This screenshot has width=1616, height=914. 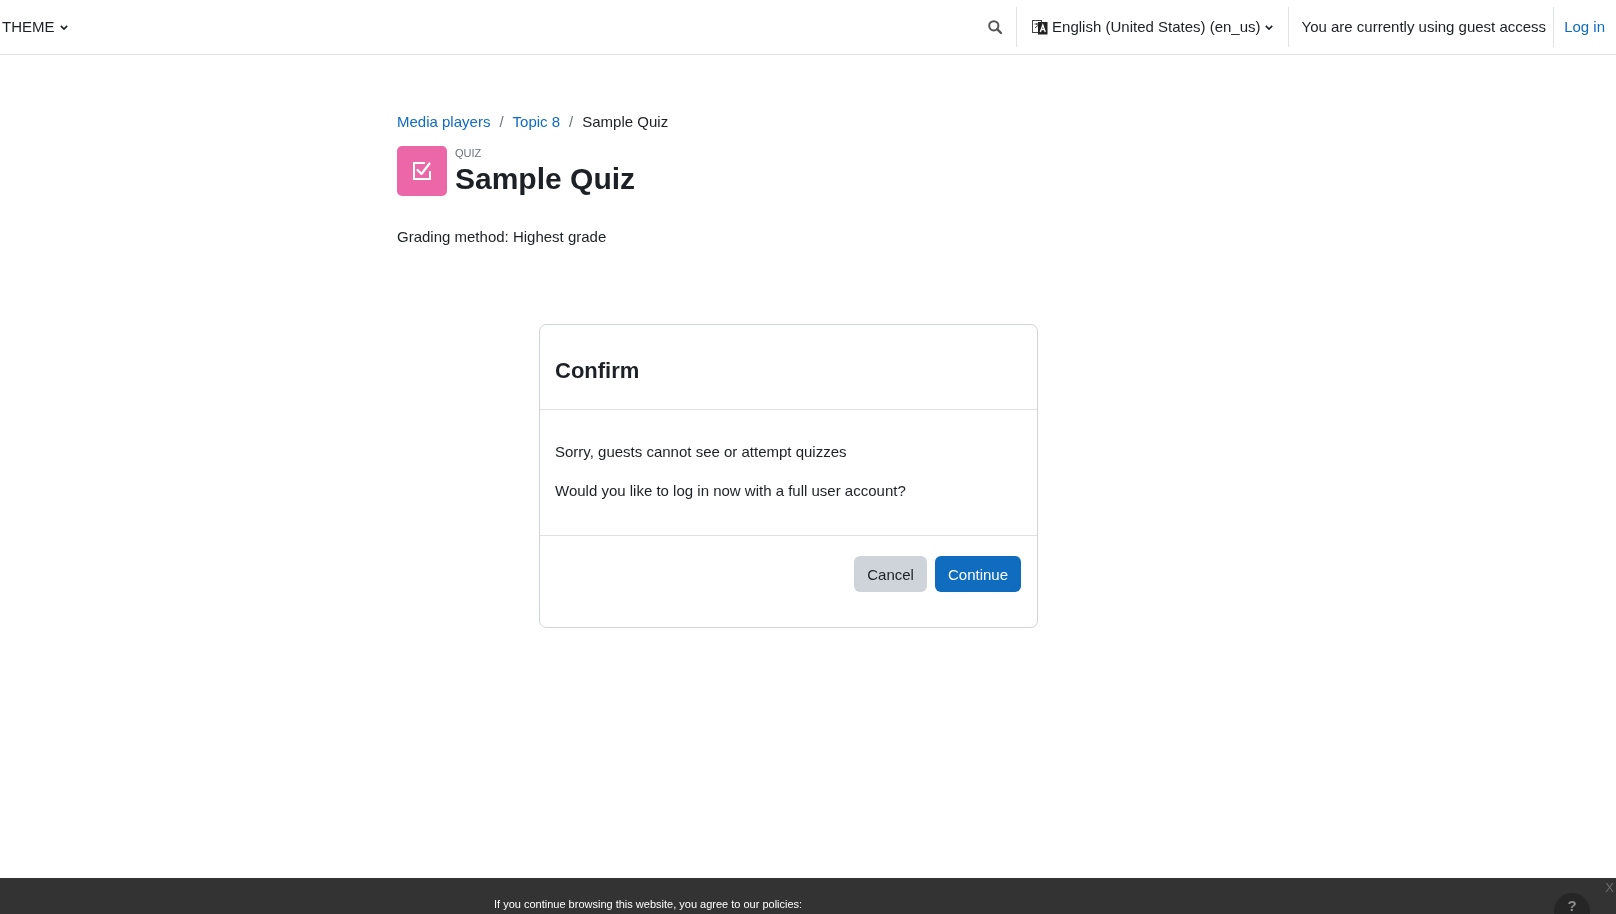 What do you see at coordinates (1152, 27) in the screenshot?
I see `language-menu: English (United States) (en_us)` at bounding box center [1152, 27].